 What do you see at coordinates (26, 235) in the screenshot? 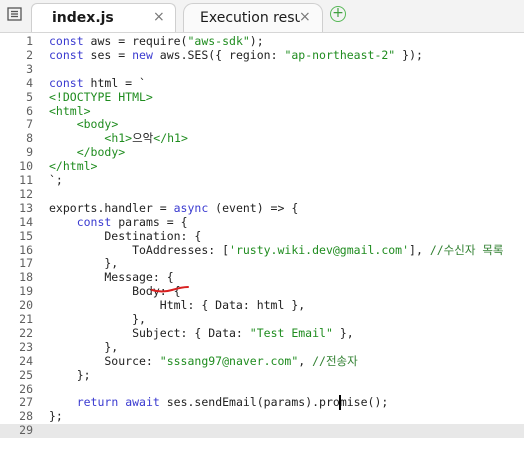
I see `line-number: 15` at bounding box center [26, 235].